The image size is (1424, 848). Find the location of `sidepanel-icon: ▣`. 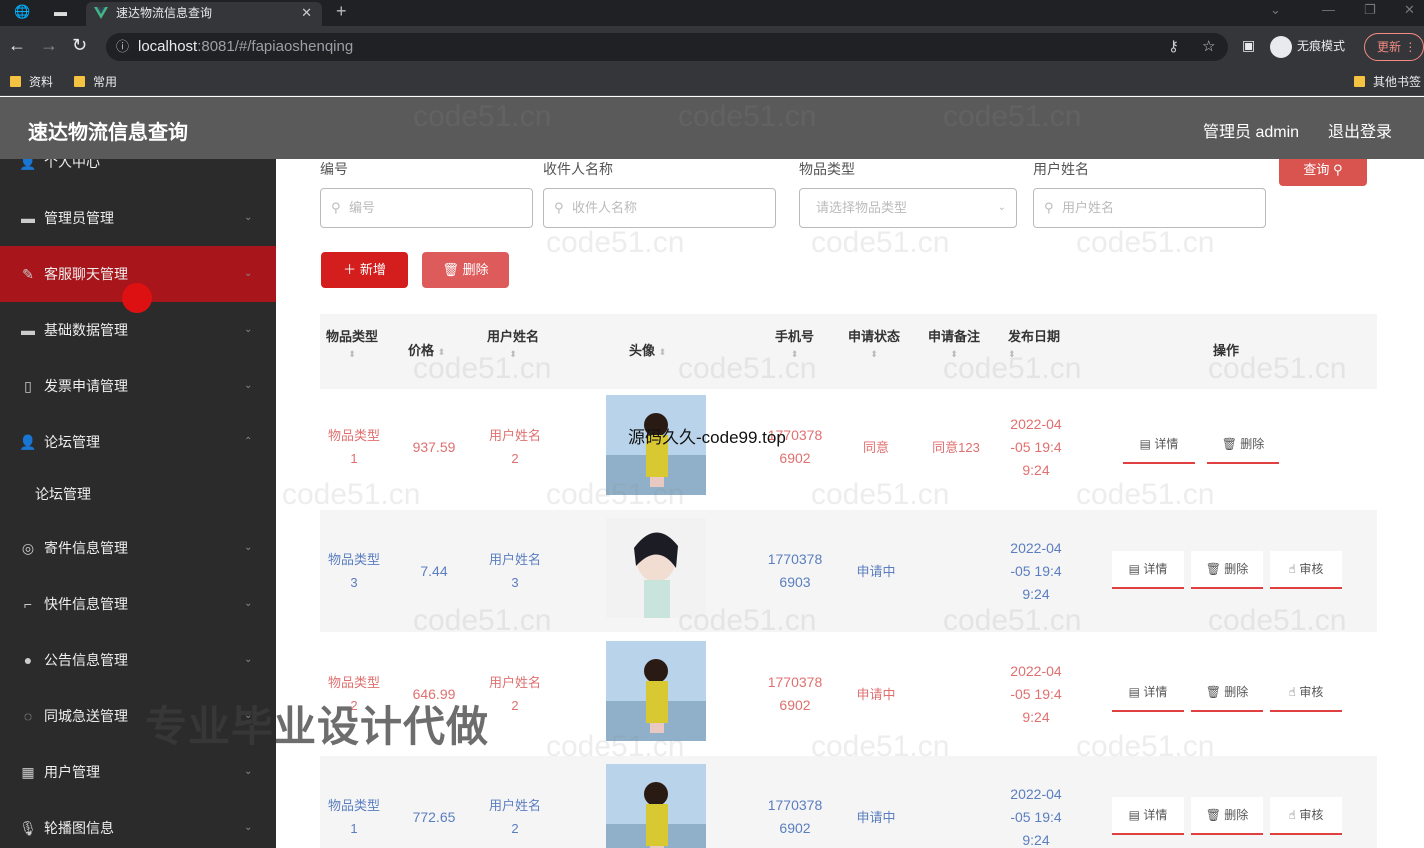

sidepanel-icon: ▣ is located at coordinates (1248, 45).